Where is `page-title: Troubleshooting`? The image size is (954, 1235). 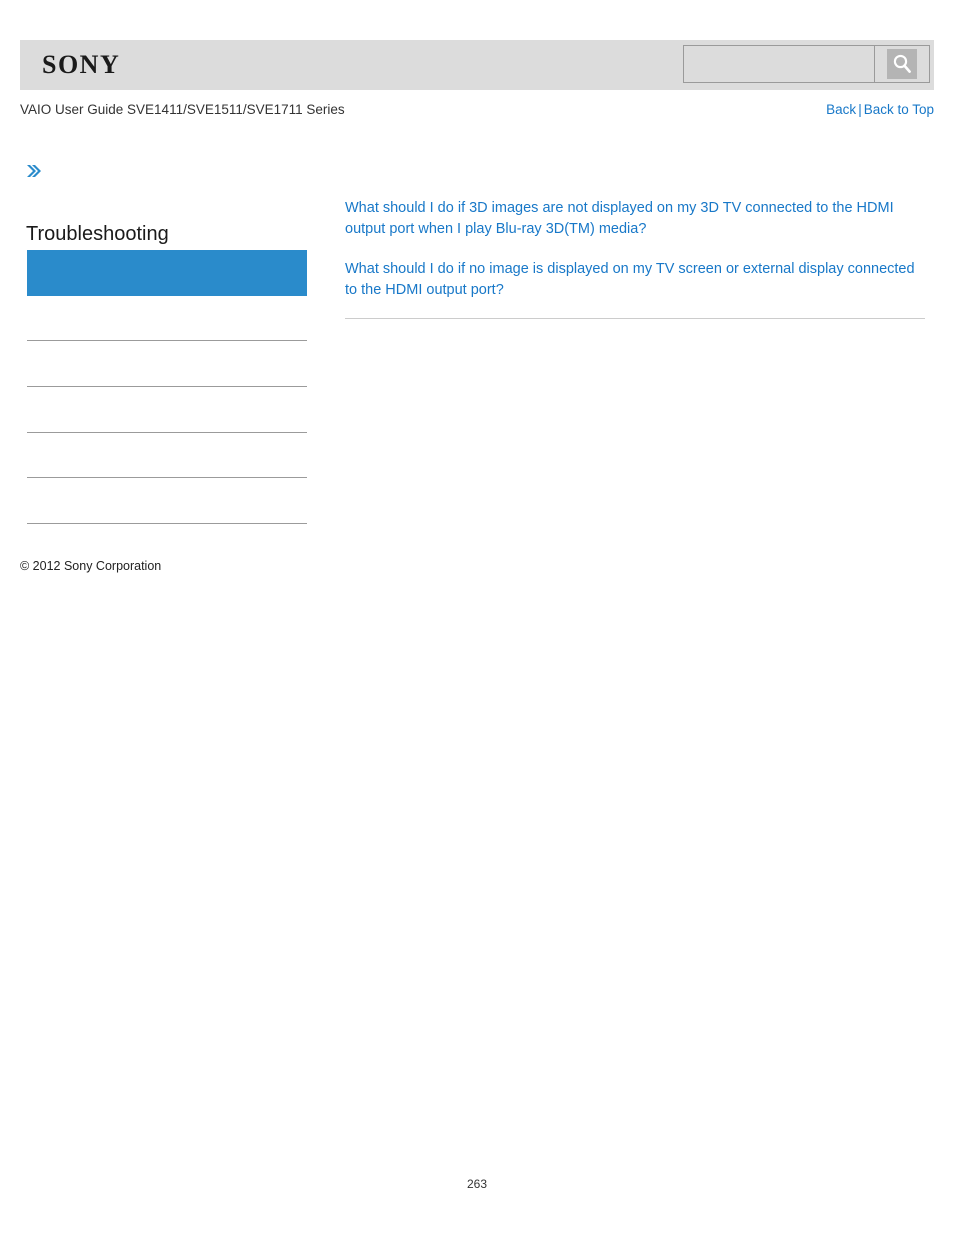 page-title: Troubleshooting is located at coordinates (97, 234).